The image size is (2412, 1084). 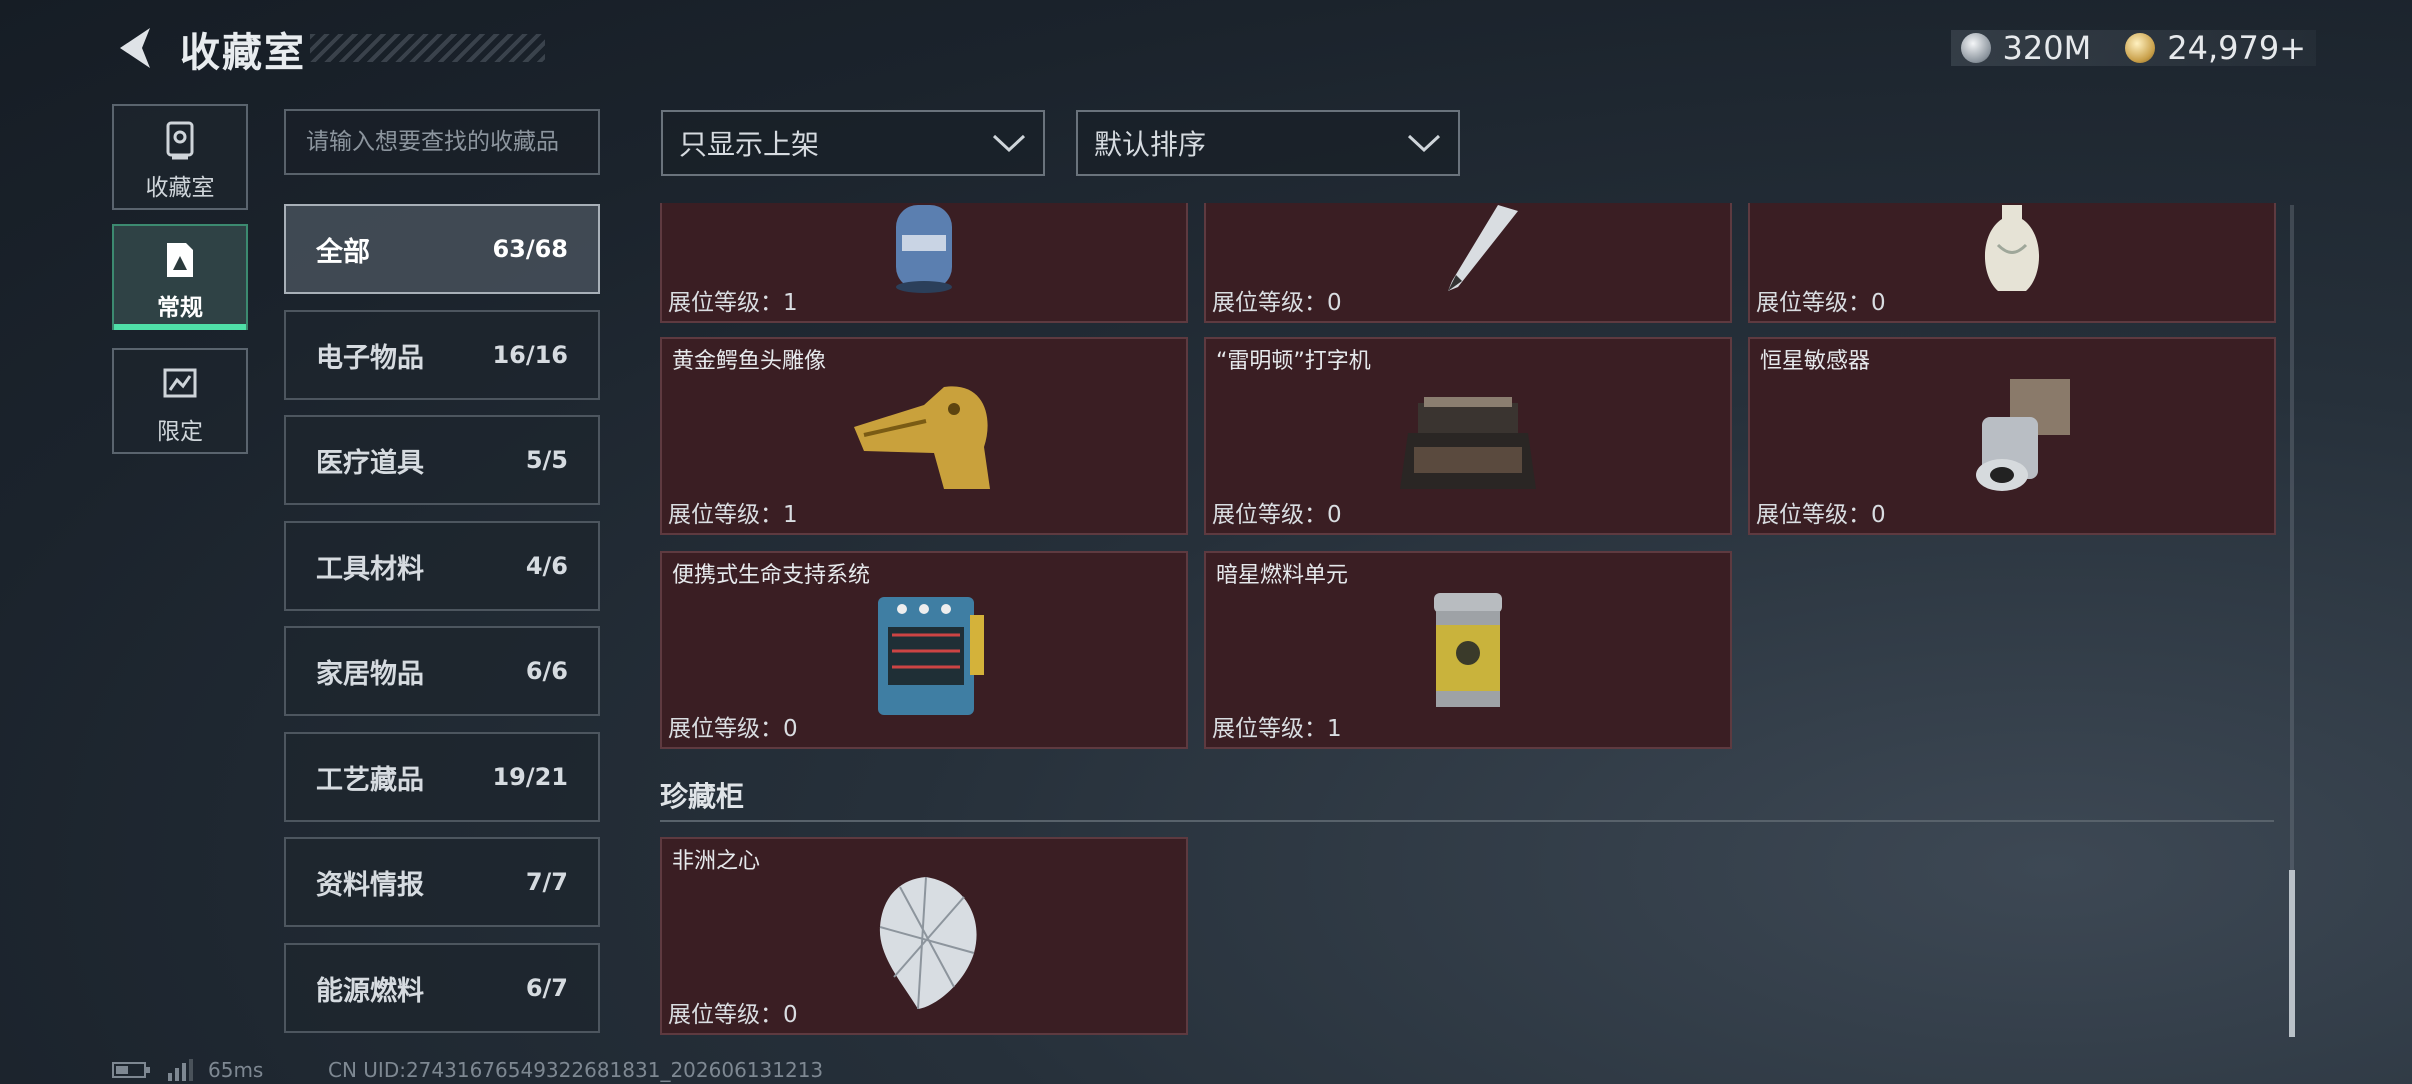 I want to click on category-count: 7/7, so click(x=546, y=882).